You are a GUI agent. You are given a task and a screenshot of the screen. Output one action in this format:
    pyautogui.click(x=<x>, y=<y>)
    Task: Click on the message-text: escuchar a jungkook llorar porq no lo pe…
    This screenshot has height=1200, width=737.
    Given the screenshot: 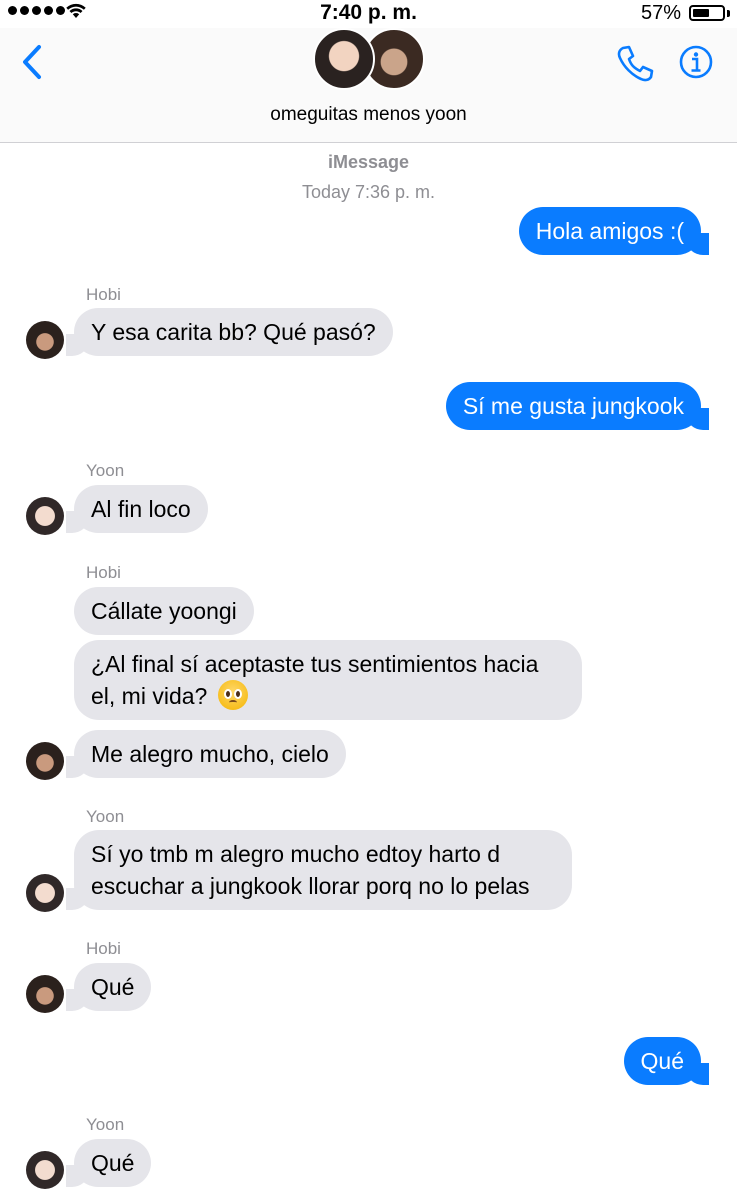 What is the action you would take?
    pyautogui.click(x=310, y=886)
    